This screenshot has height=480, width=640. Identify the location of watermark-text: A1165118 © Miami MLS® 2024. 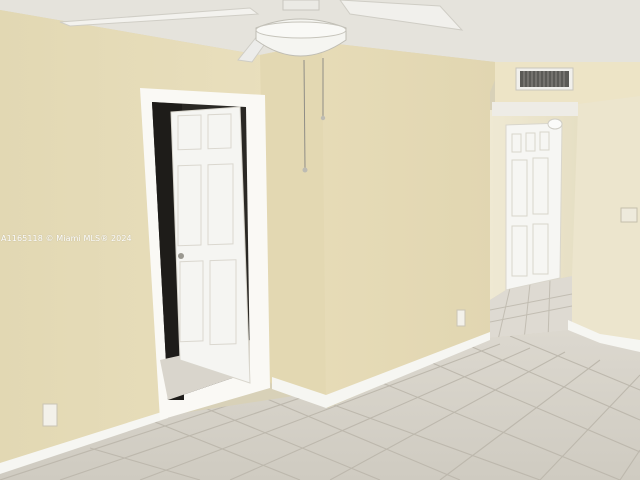
(66, 238).